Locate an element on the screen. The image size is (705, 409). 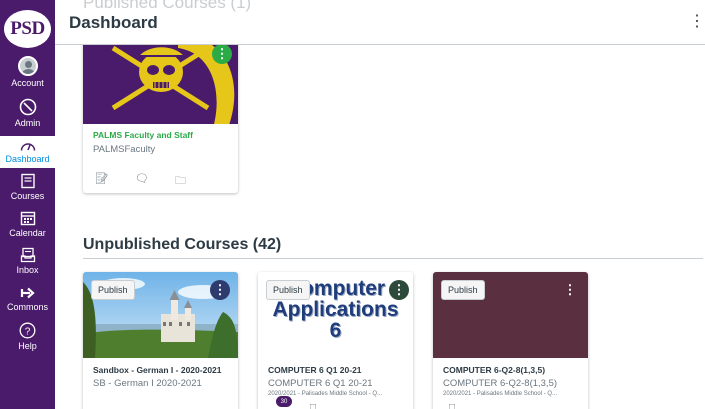
calendar-icon is located at coordinates (27, 218).